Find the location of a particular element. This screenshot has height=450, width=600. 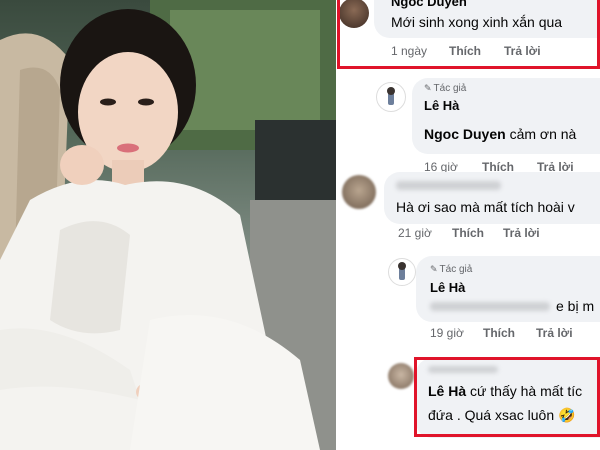

comment-time: 21 giờ is located at coordinates (415, 233).